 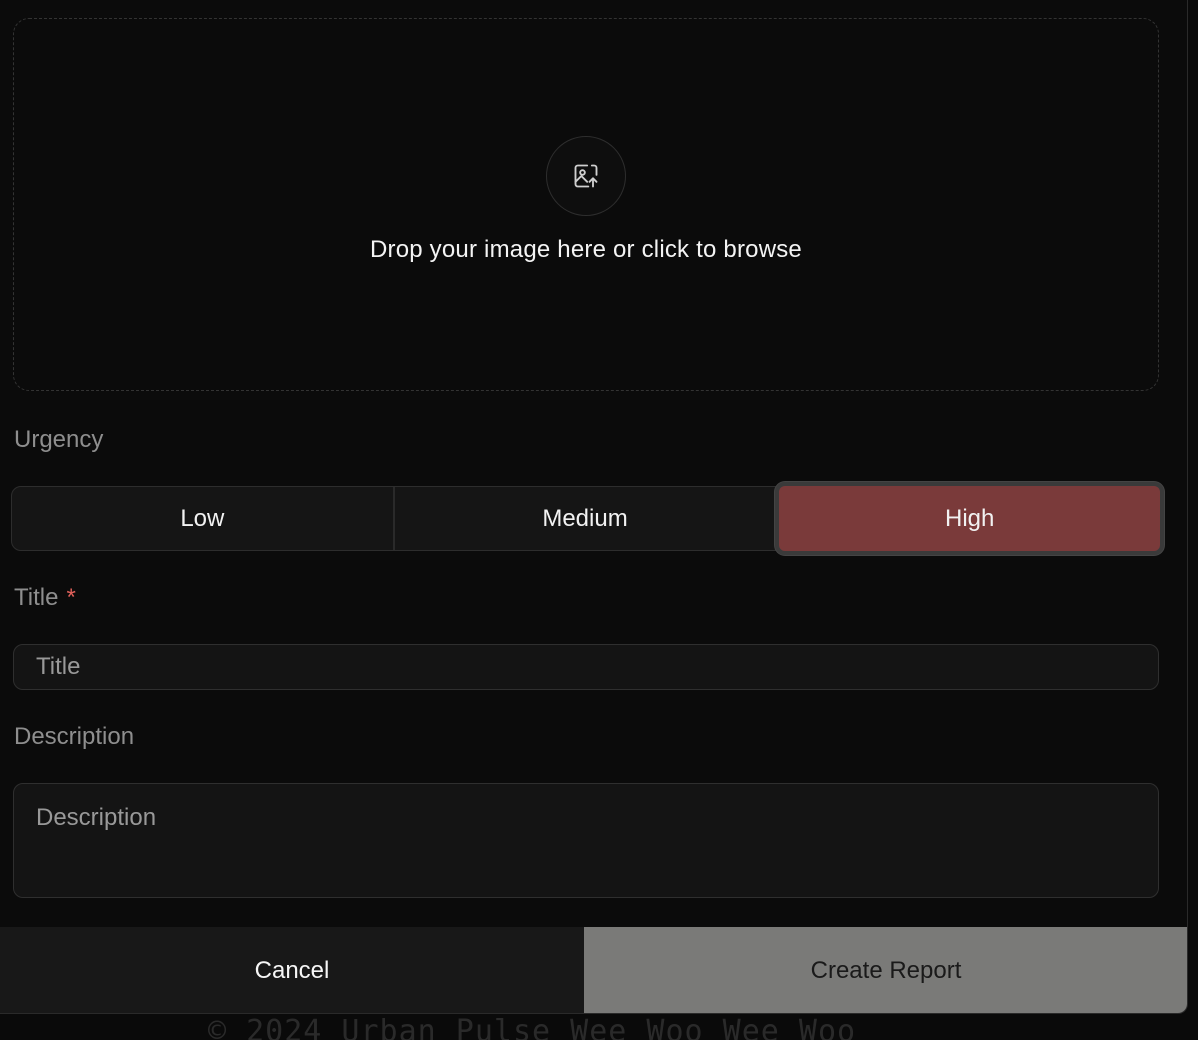 What do you see at coordinates (586, 176) in the screenshot?
I see `image-upload-icon` at bounding box center [586, 176].